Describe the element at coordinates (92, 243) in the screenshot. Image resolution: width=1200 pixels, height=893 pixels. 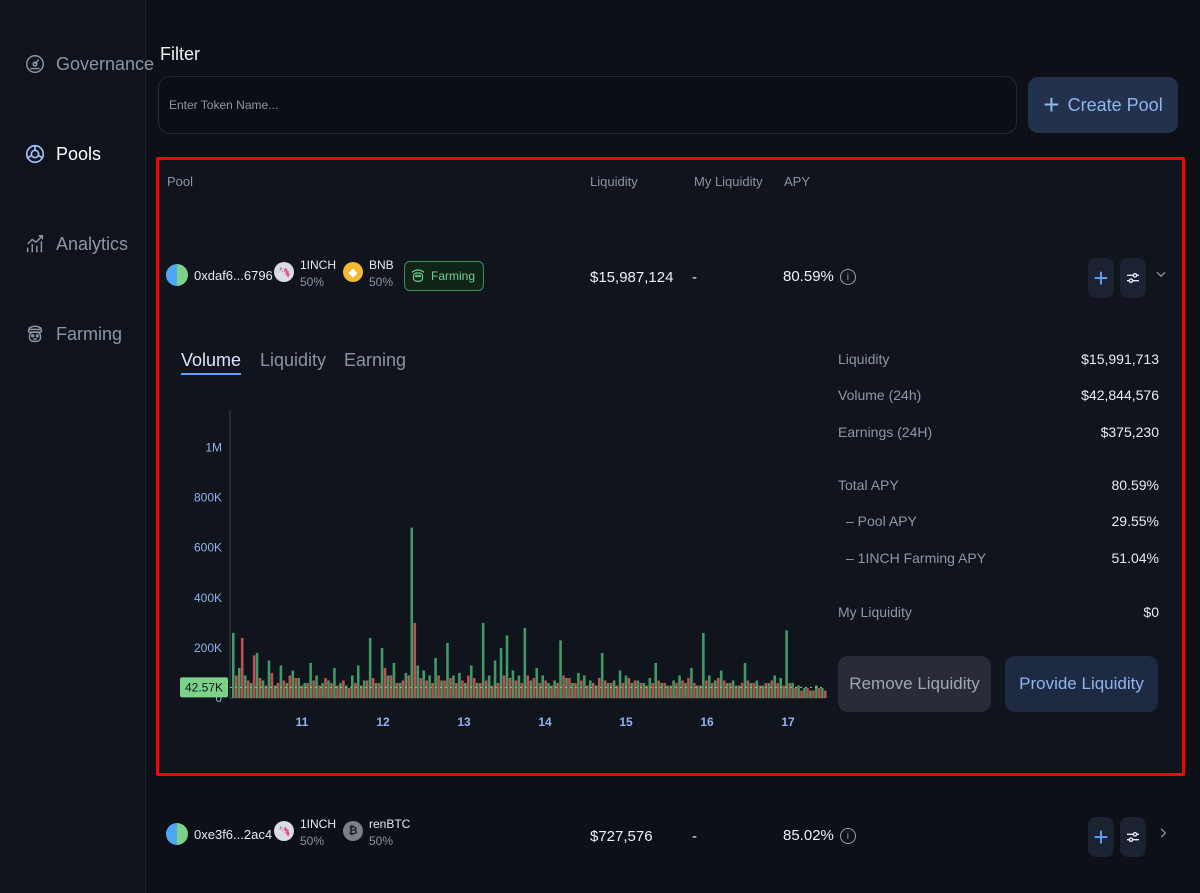
I see `sidebar-item-label: Analytics` at that location.